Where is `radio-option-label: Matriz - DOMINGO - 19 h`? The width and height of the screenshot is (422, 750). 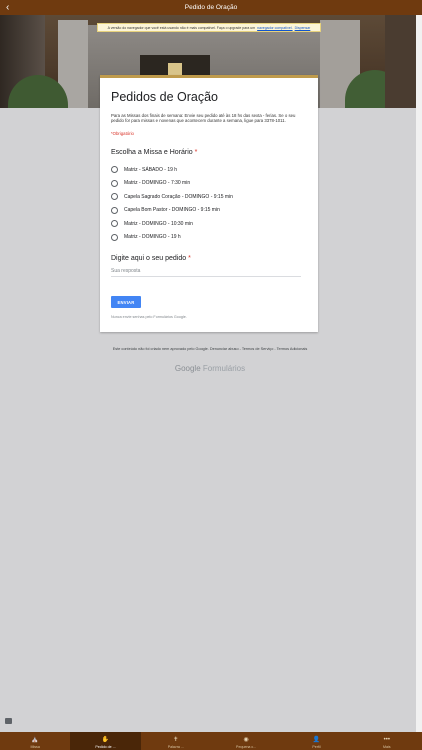
radio-option-label: Matriz - DOMINGO - 19 h is located at coordinates (152, 237).